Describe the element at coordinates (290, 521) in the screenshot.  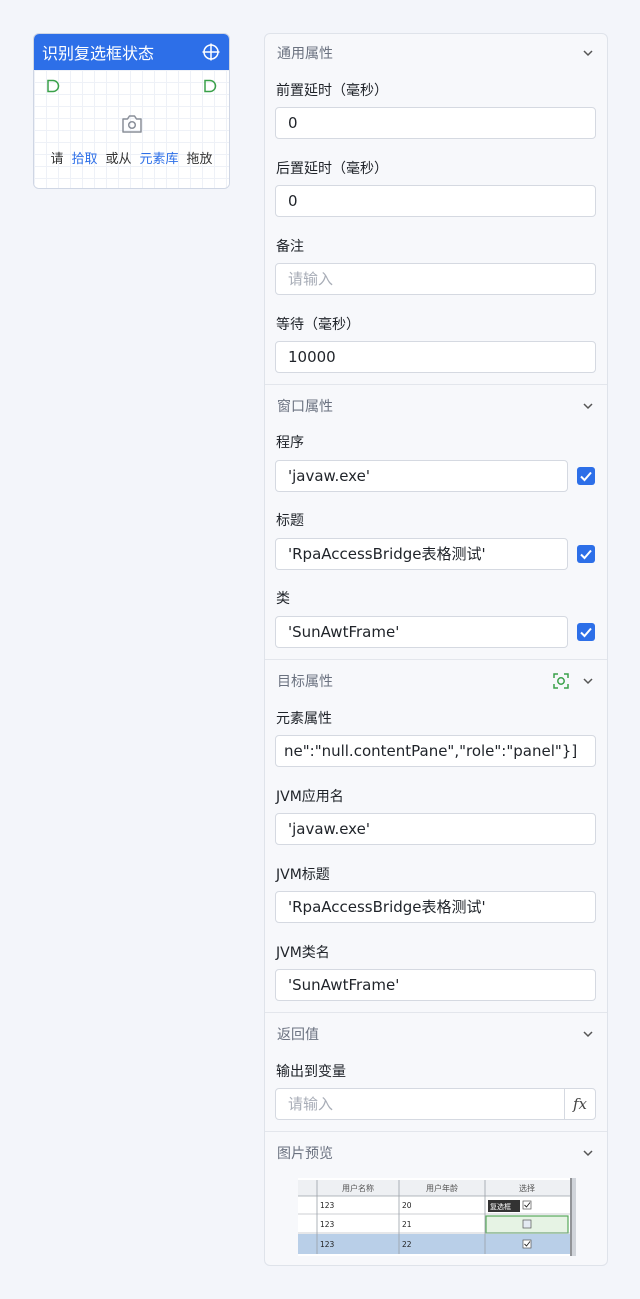
I see `caption-label: 标题` at that location.